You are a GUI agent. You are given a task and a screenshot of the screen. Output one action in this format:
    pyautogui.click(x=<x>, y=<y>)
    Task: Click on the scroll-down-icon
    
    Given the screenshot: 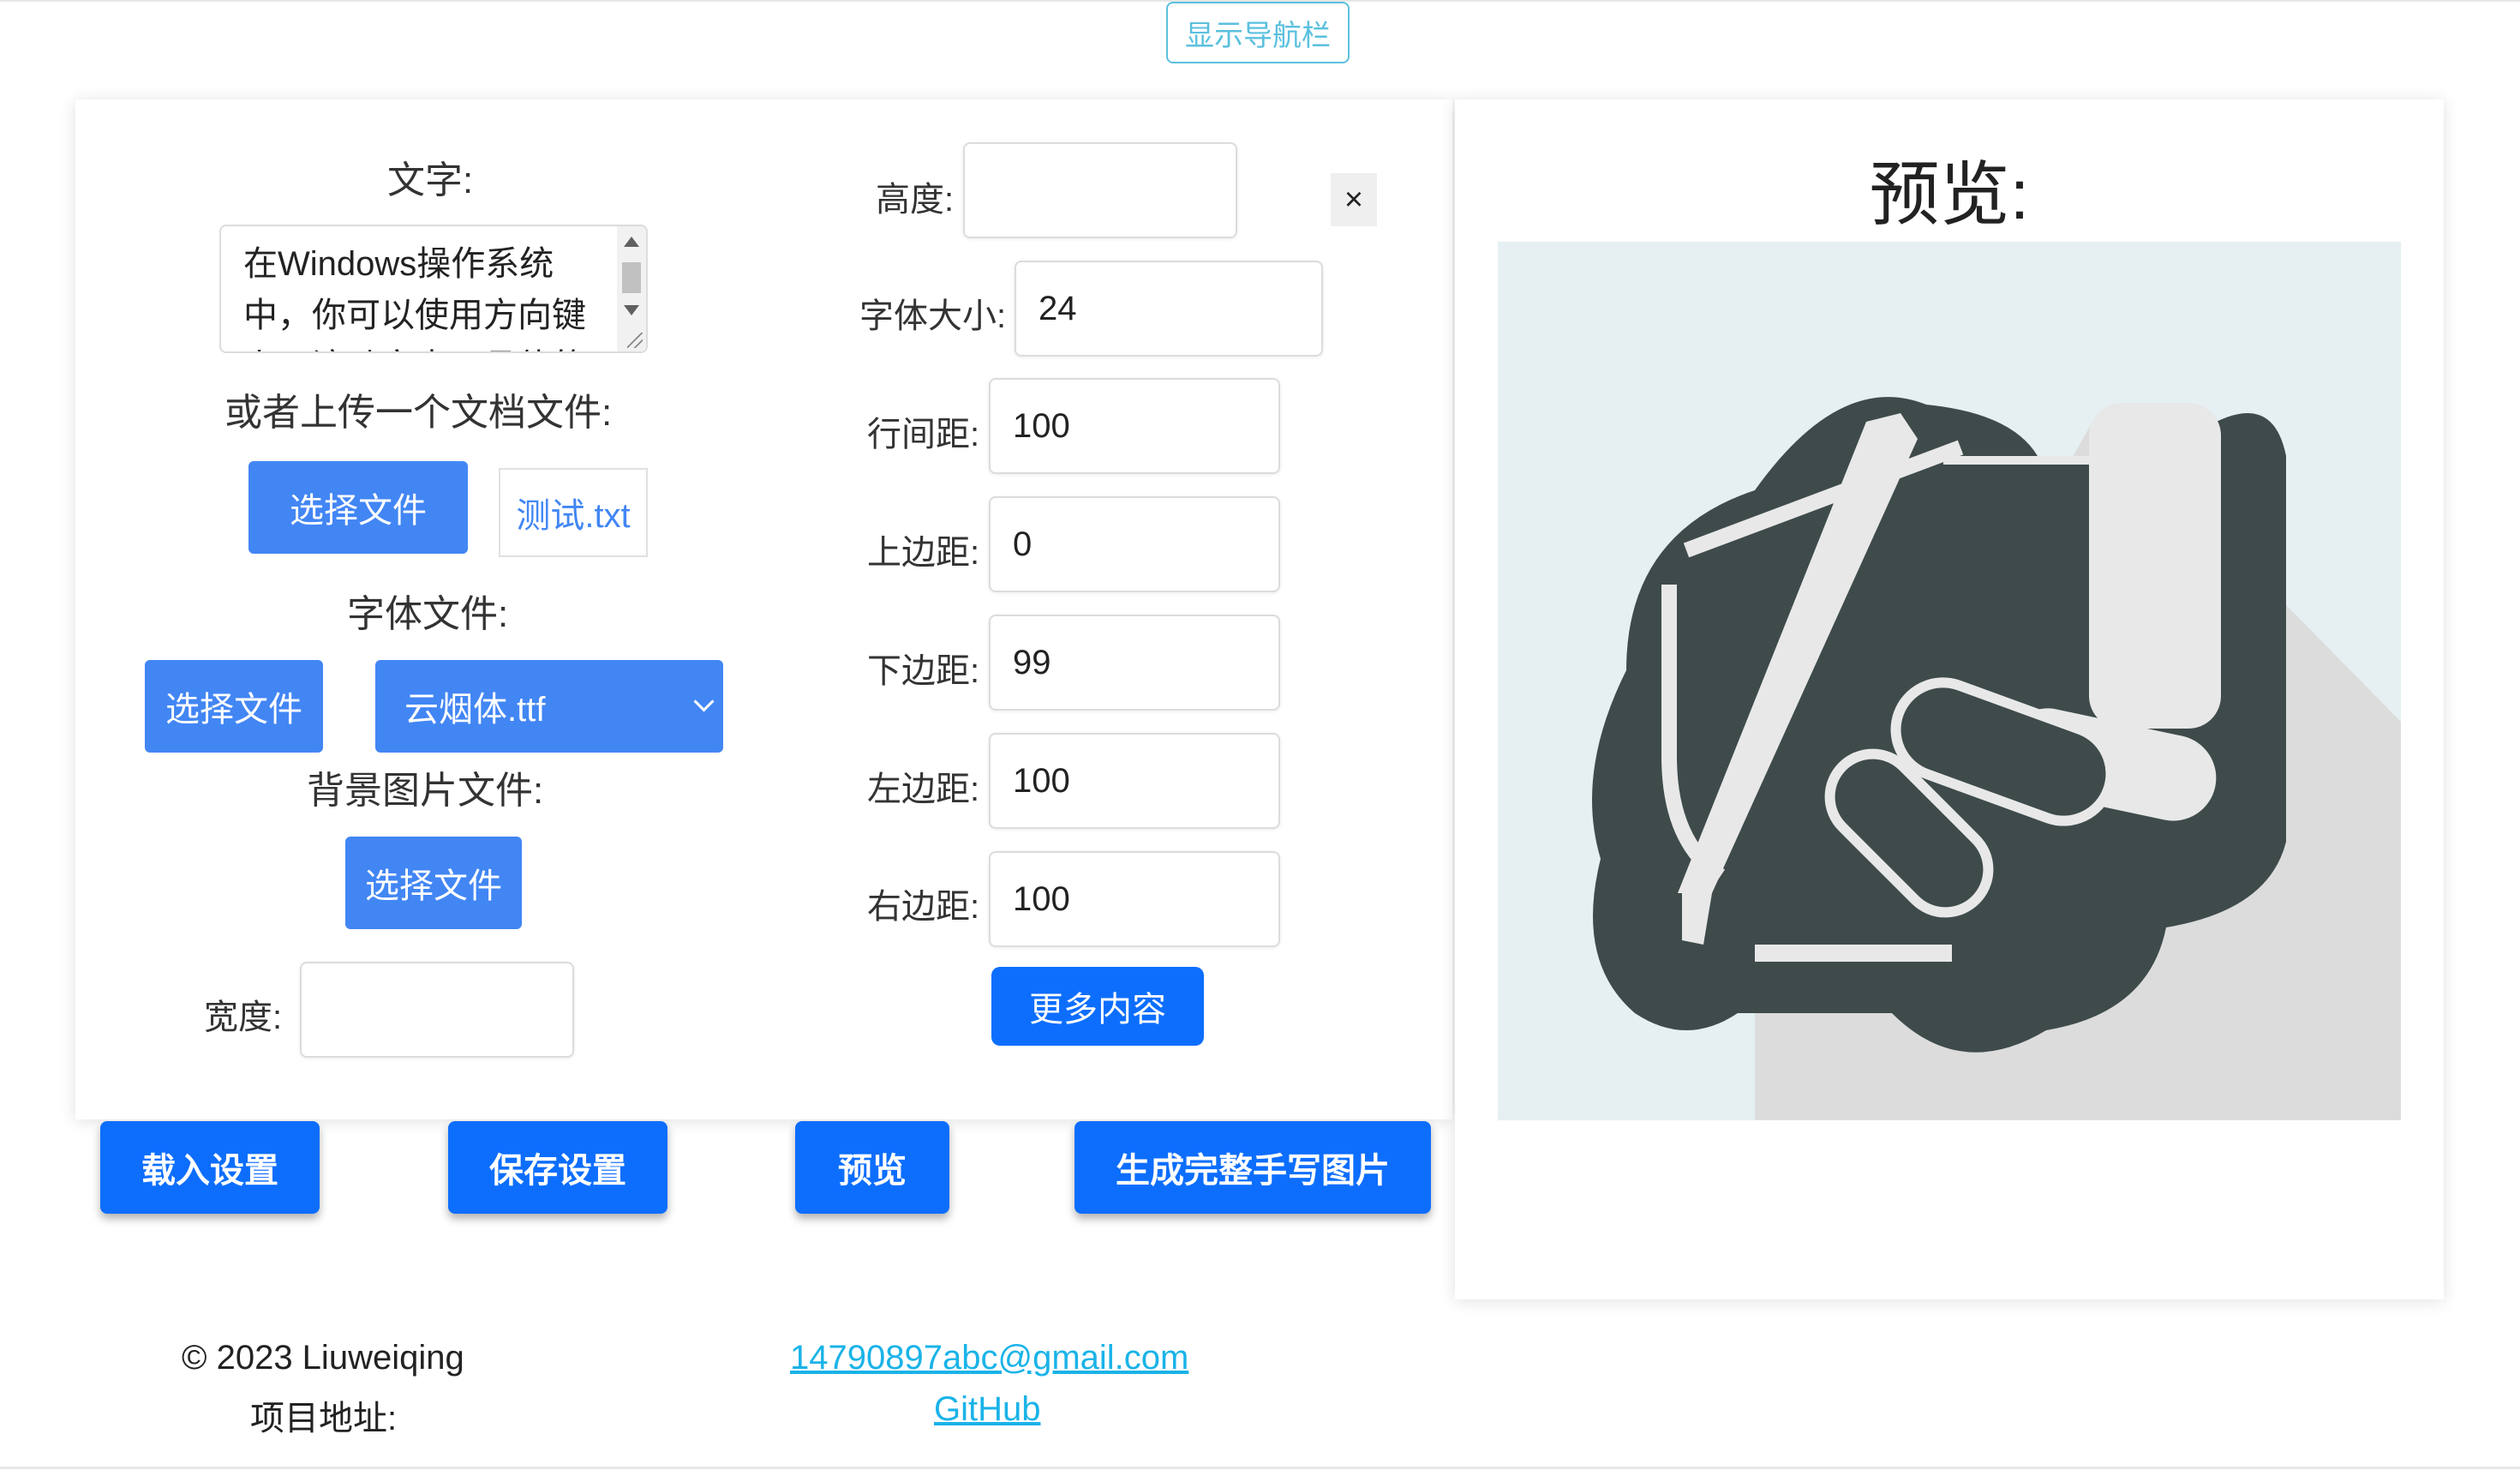 What is the action you would take?
    pyautogui.click(x=631, y=310)
    